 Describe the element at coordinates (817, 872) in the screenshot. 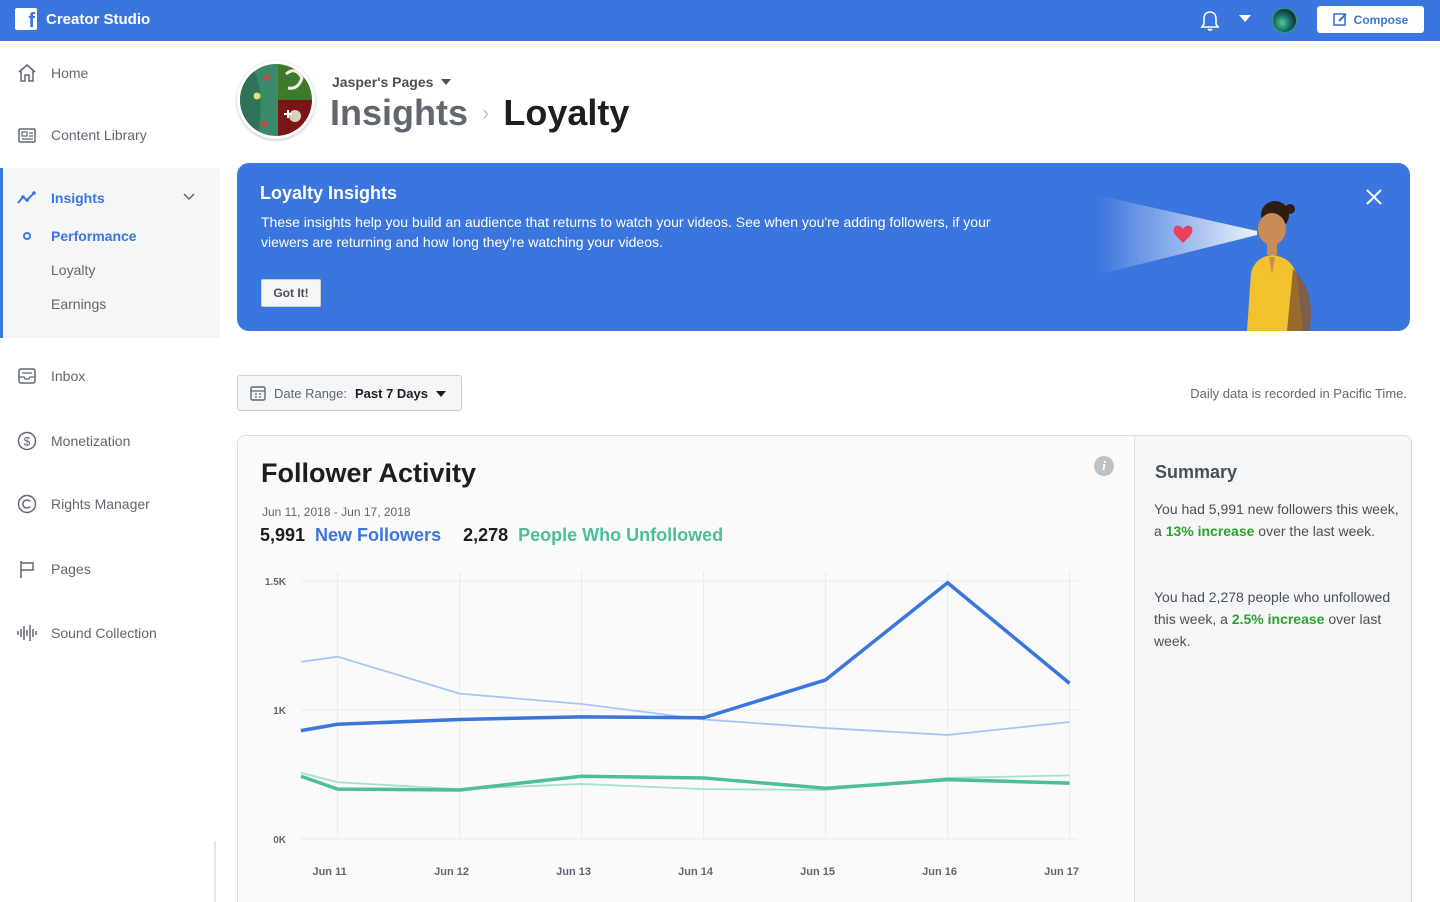

I see `x-tick-label: Jun 15` at that location.